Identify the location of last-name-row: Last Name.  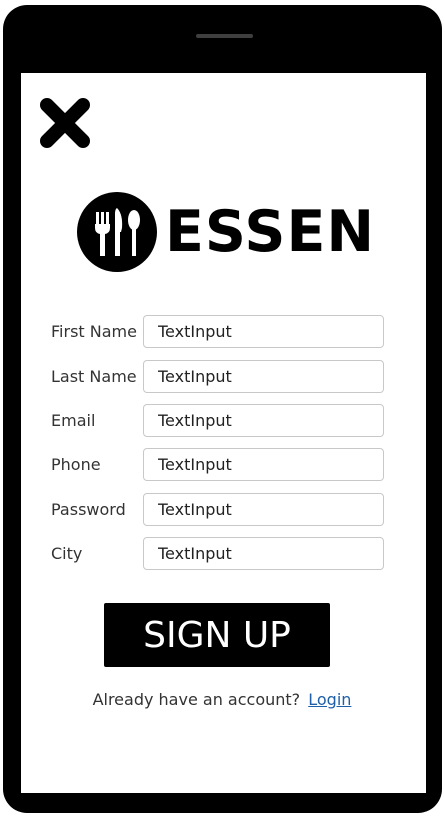
(221, 377).